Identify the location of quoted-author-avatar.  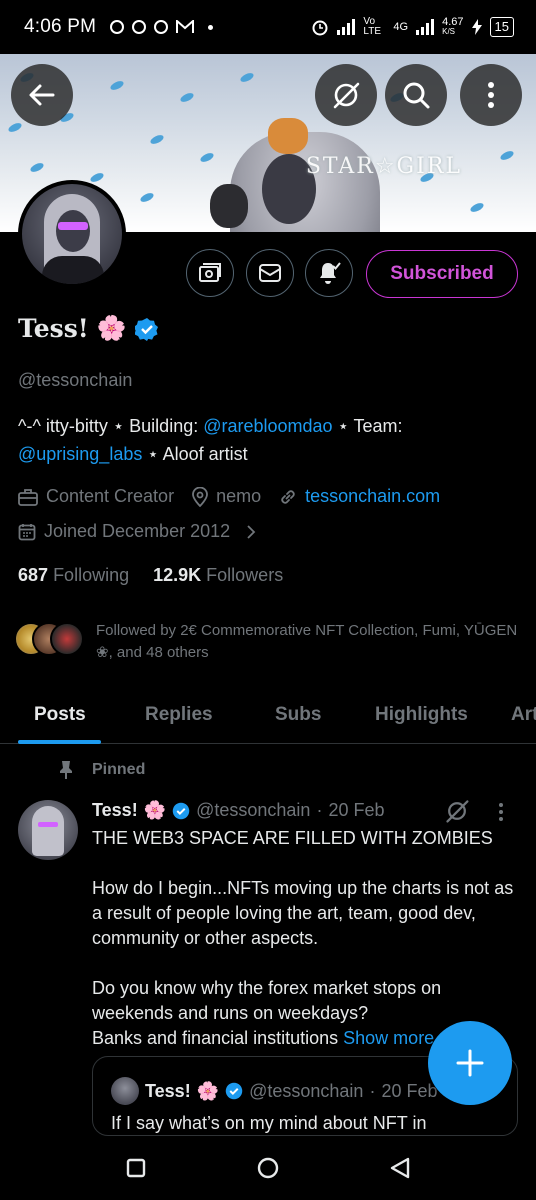
(125, 1091).